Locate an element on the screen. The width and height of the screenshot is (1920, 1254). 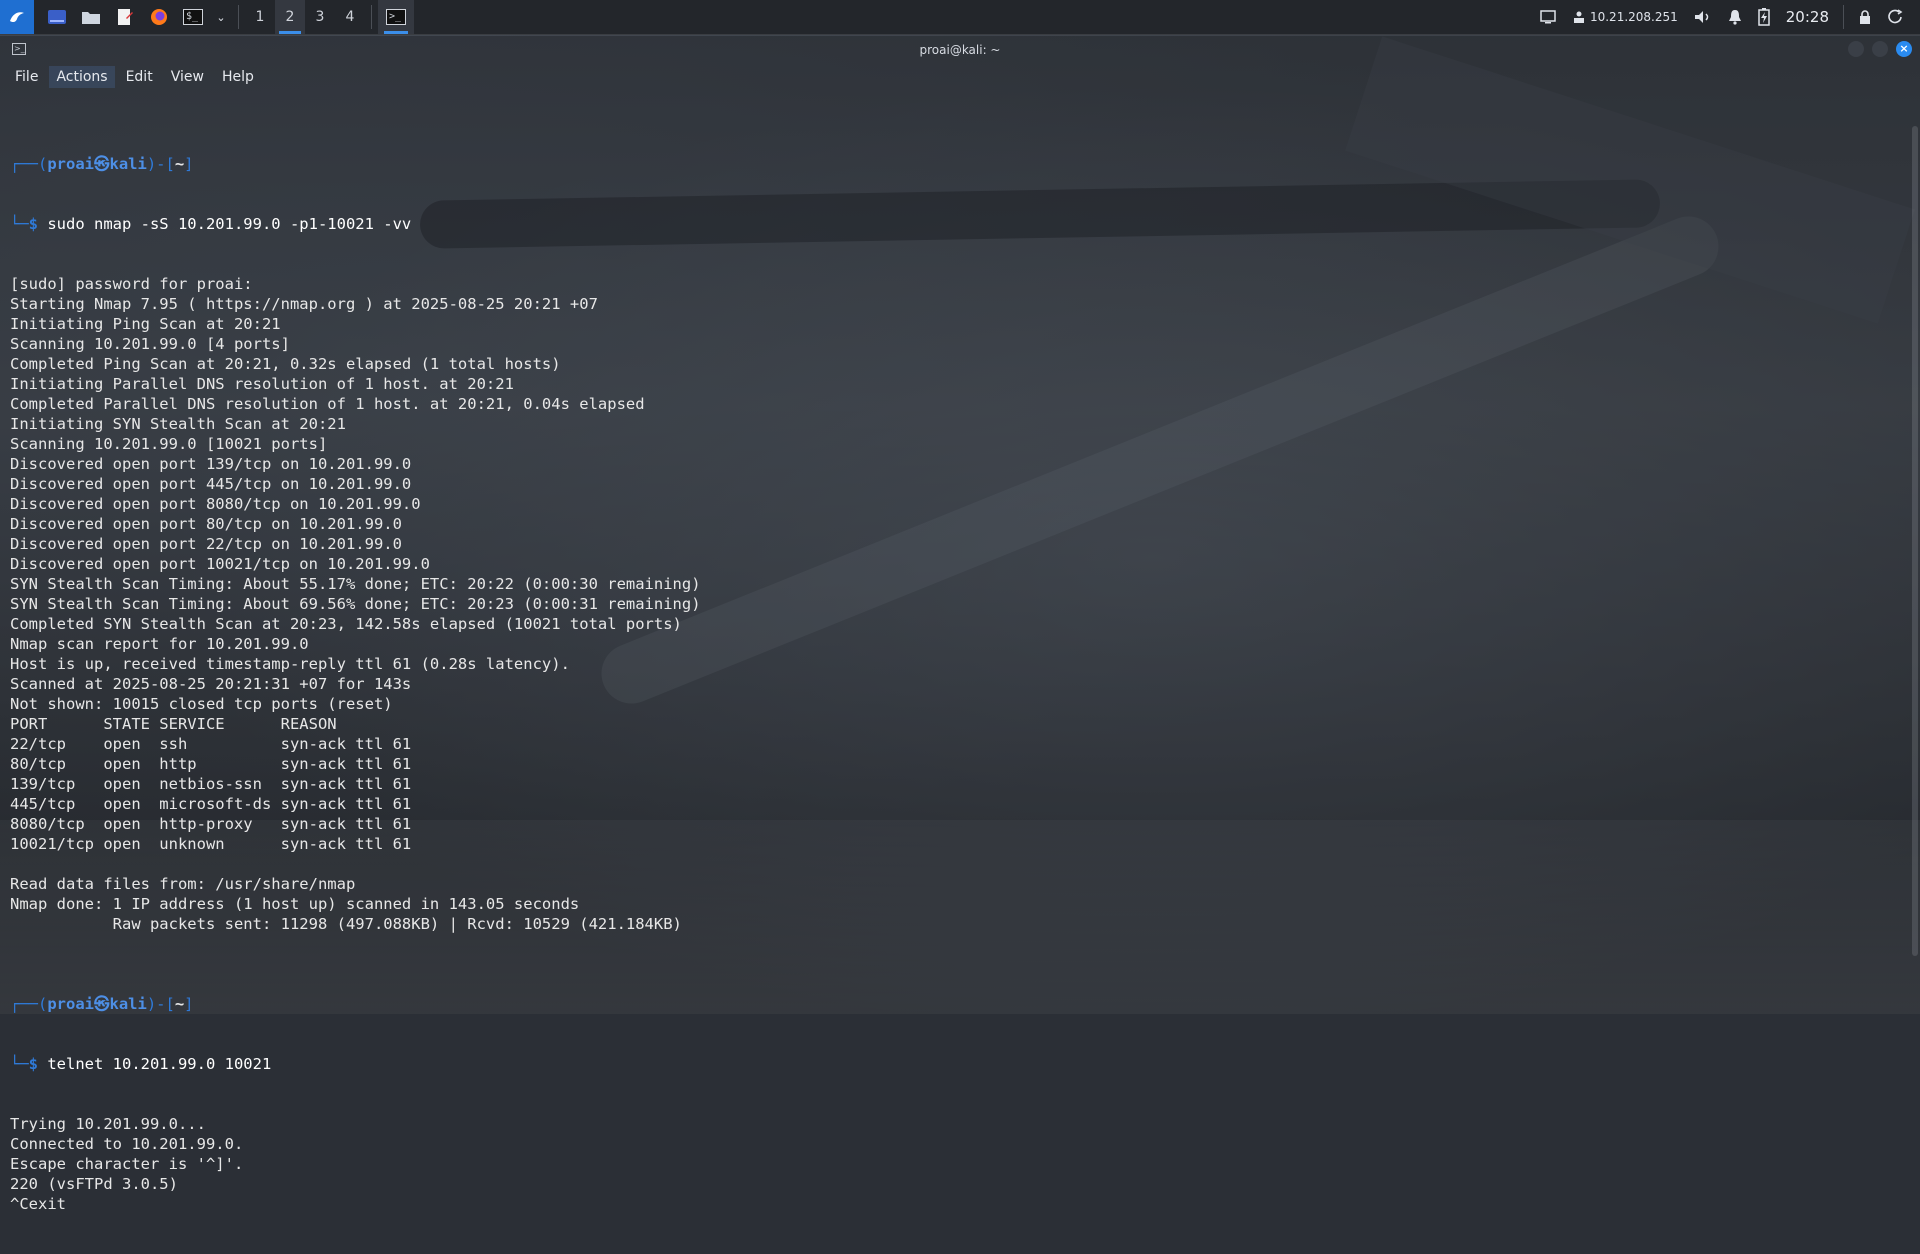
maximize-button is located at coordinates (1880, 49).